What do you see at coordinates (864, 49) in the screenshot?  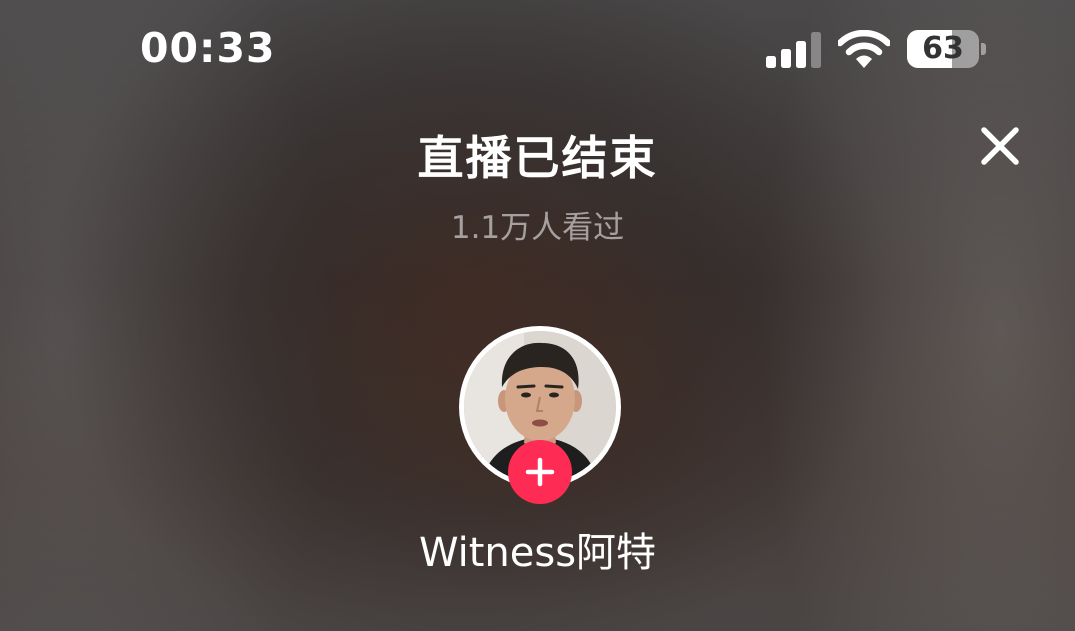 I see `wifi-icon` at bounding box center [864, 49].